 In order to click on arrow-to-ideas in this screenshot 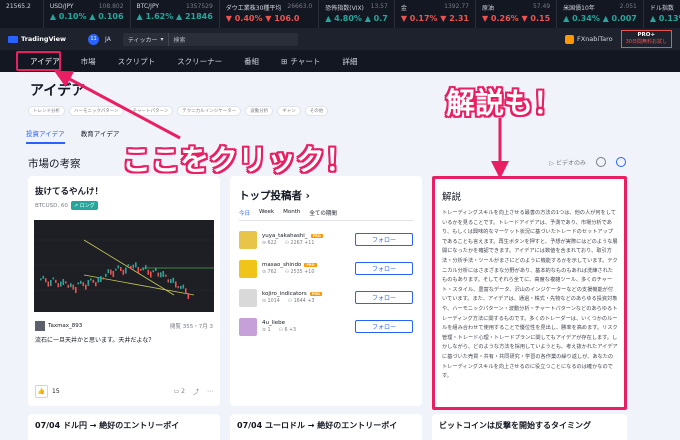, I will do `click(117, 105)`.